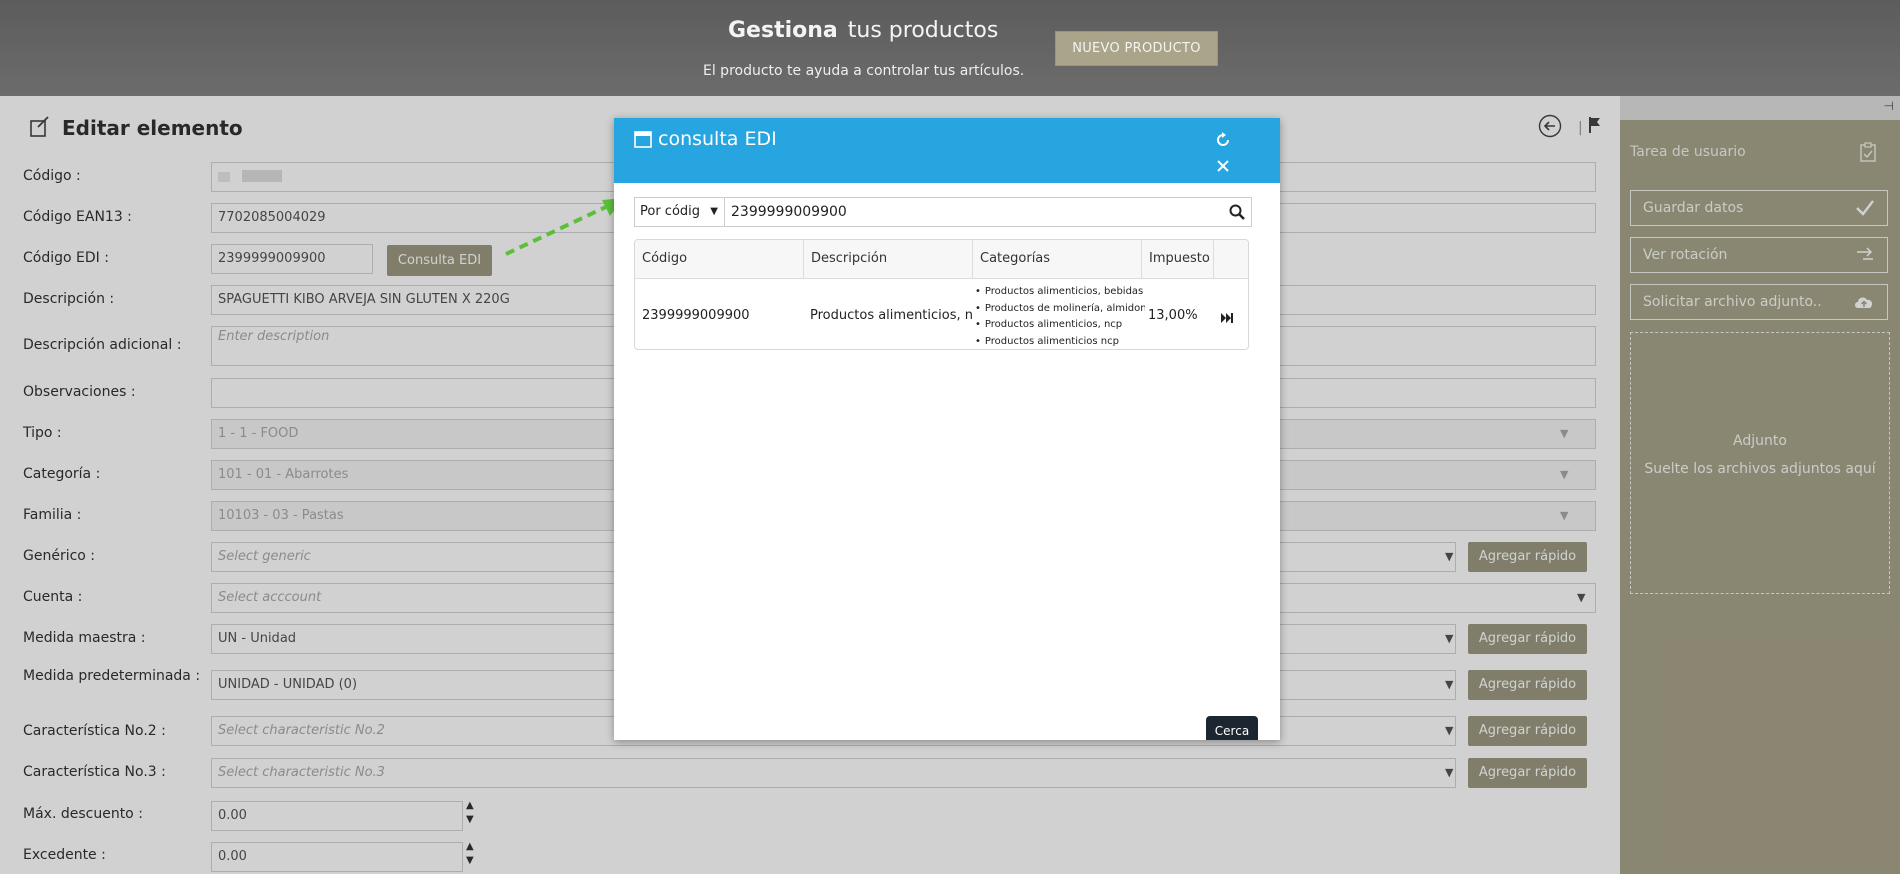 The width and height of the screenshot is (1900, 874). Describe the element at coordinates (1057, 259) in the screenshot. I see `column-header-categorias: Categorías` at that location.